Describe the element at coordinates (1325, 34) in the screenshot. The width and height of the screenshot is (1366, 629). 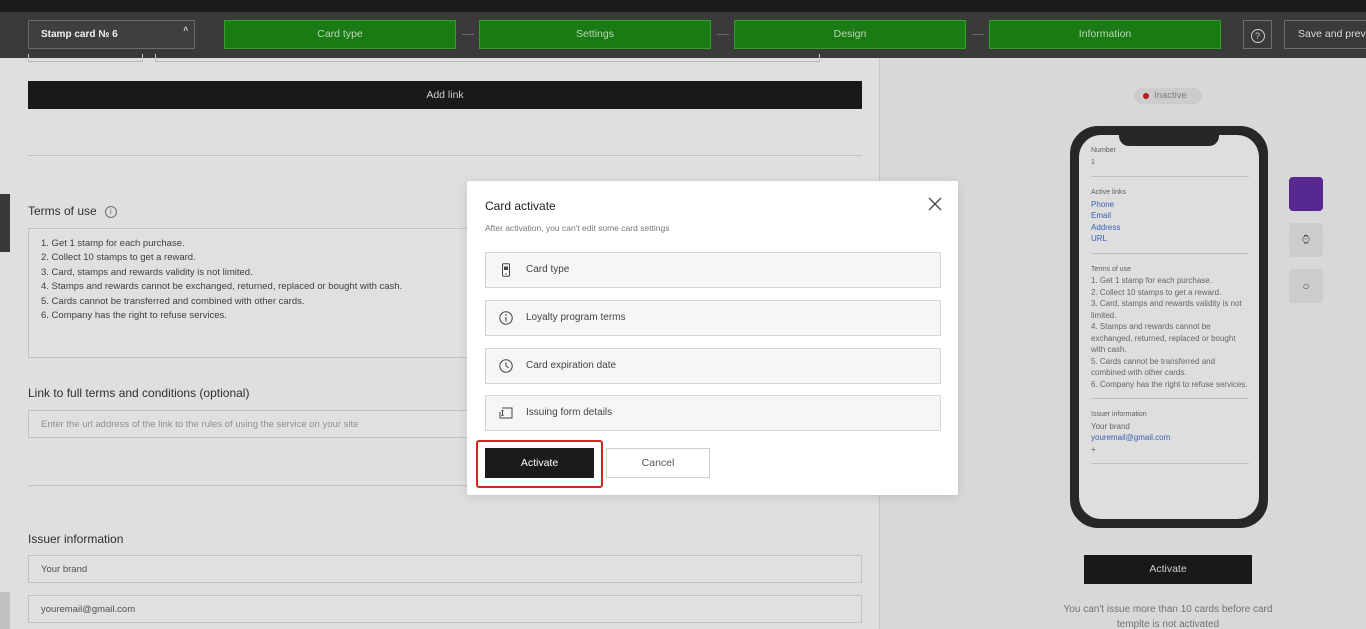
I see `save-and-preview-button: Save and previ` at that location.